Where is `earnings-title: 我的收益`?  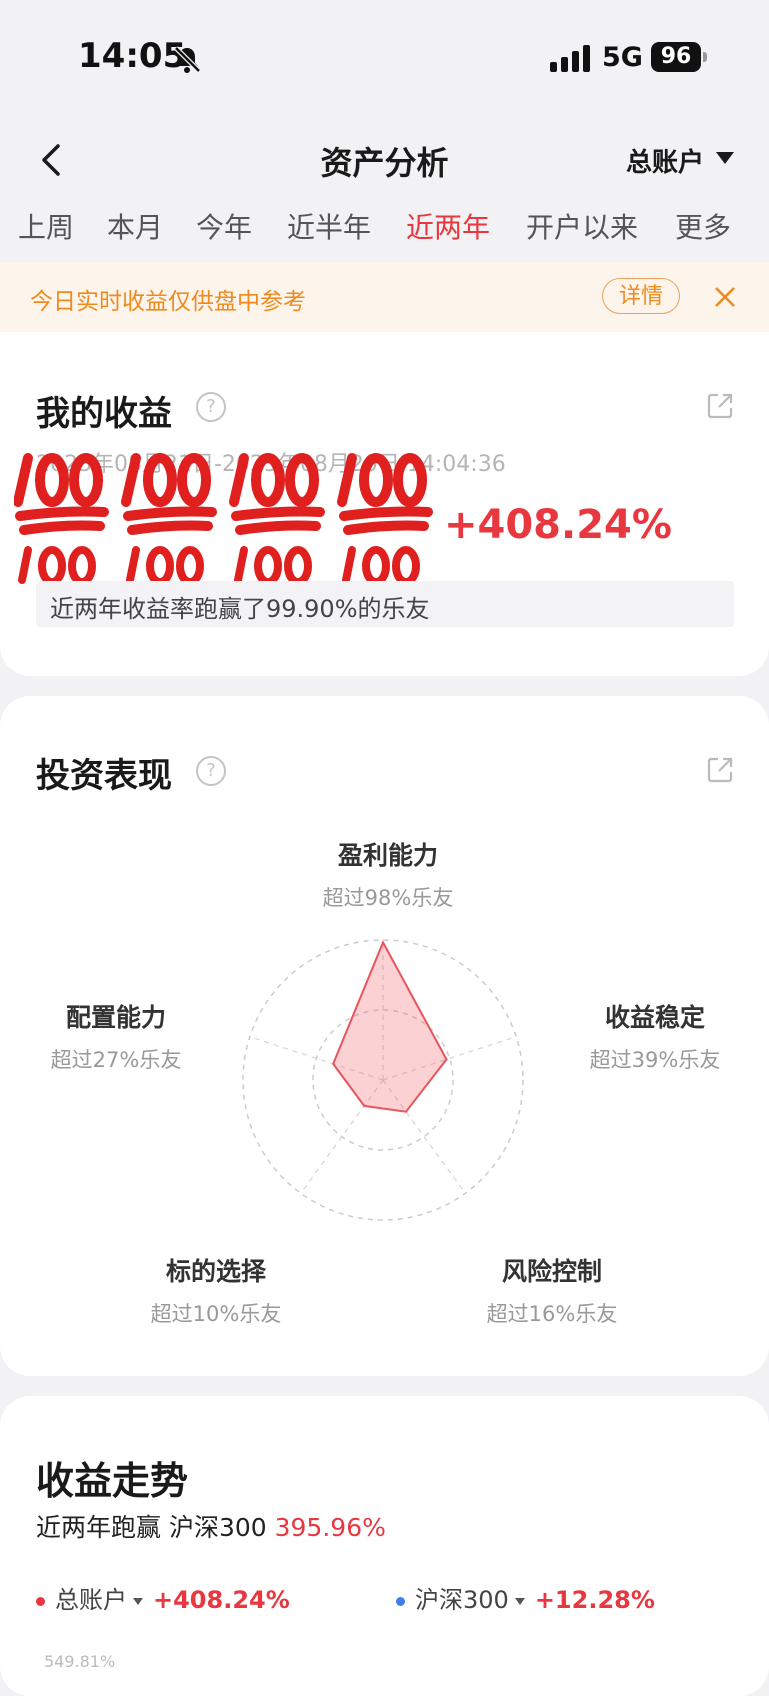 earnings-title: 我的收益 is located at coordinates (104, 414).